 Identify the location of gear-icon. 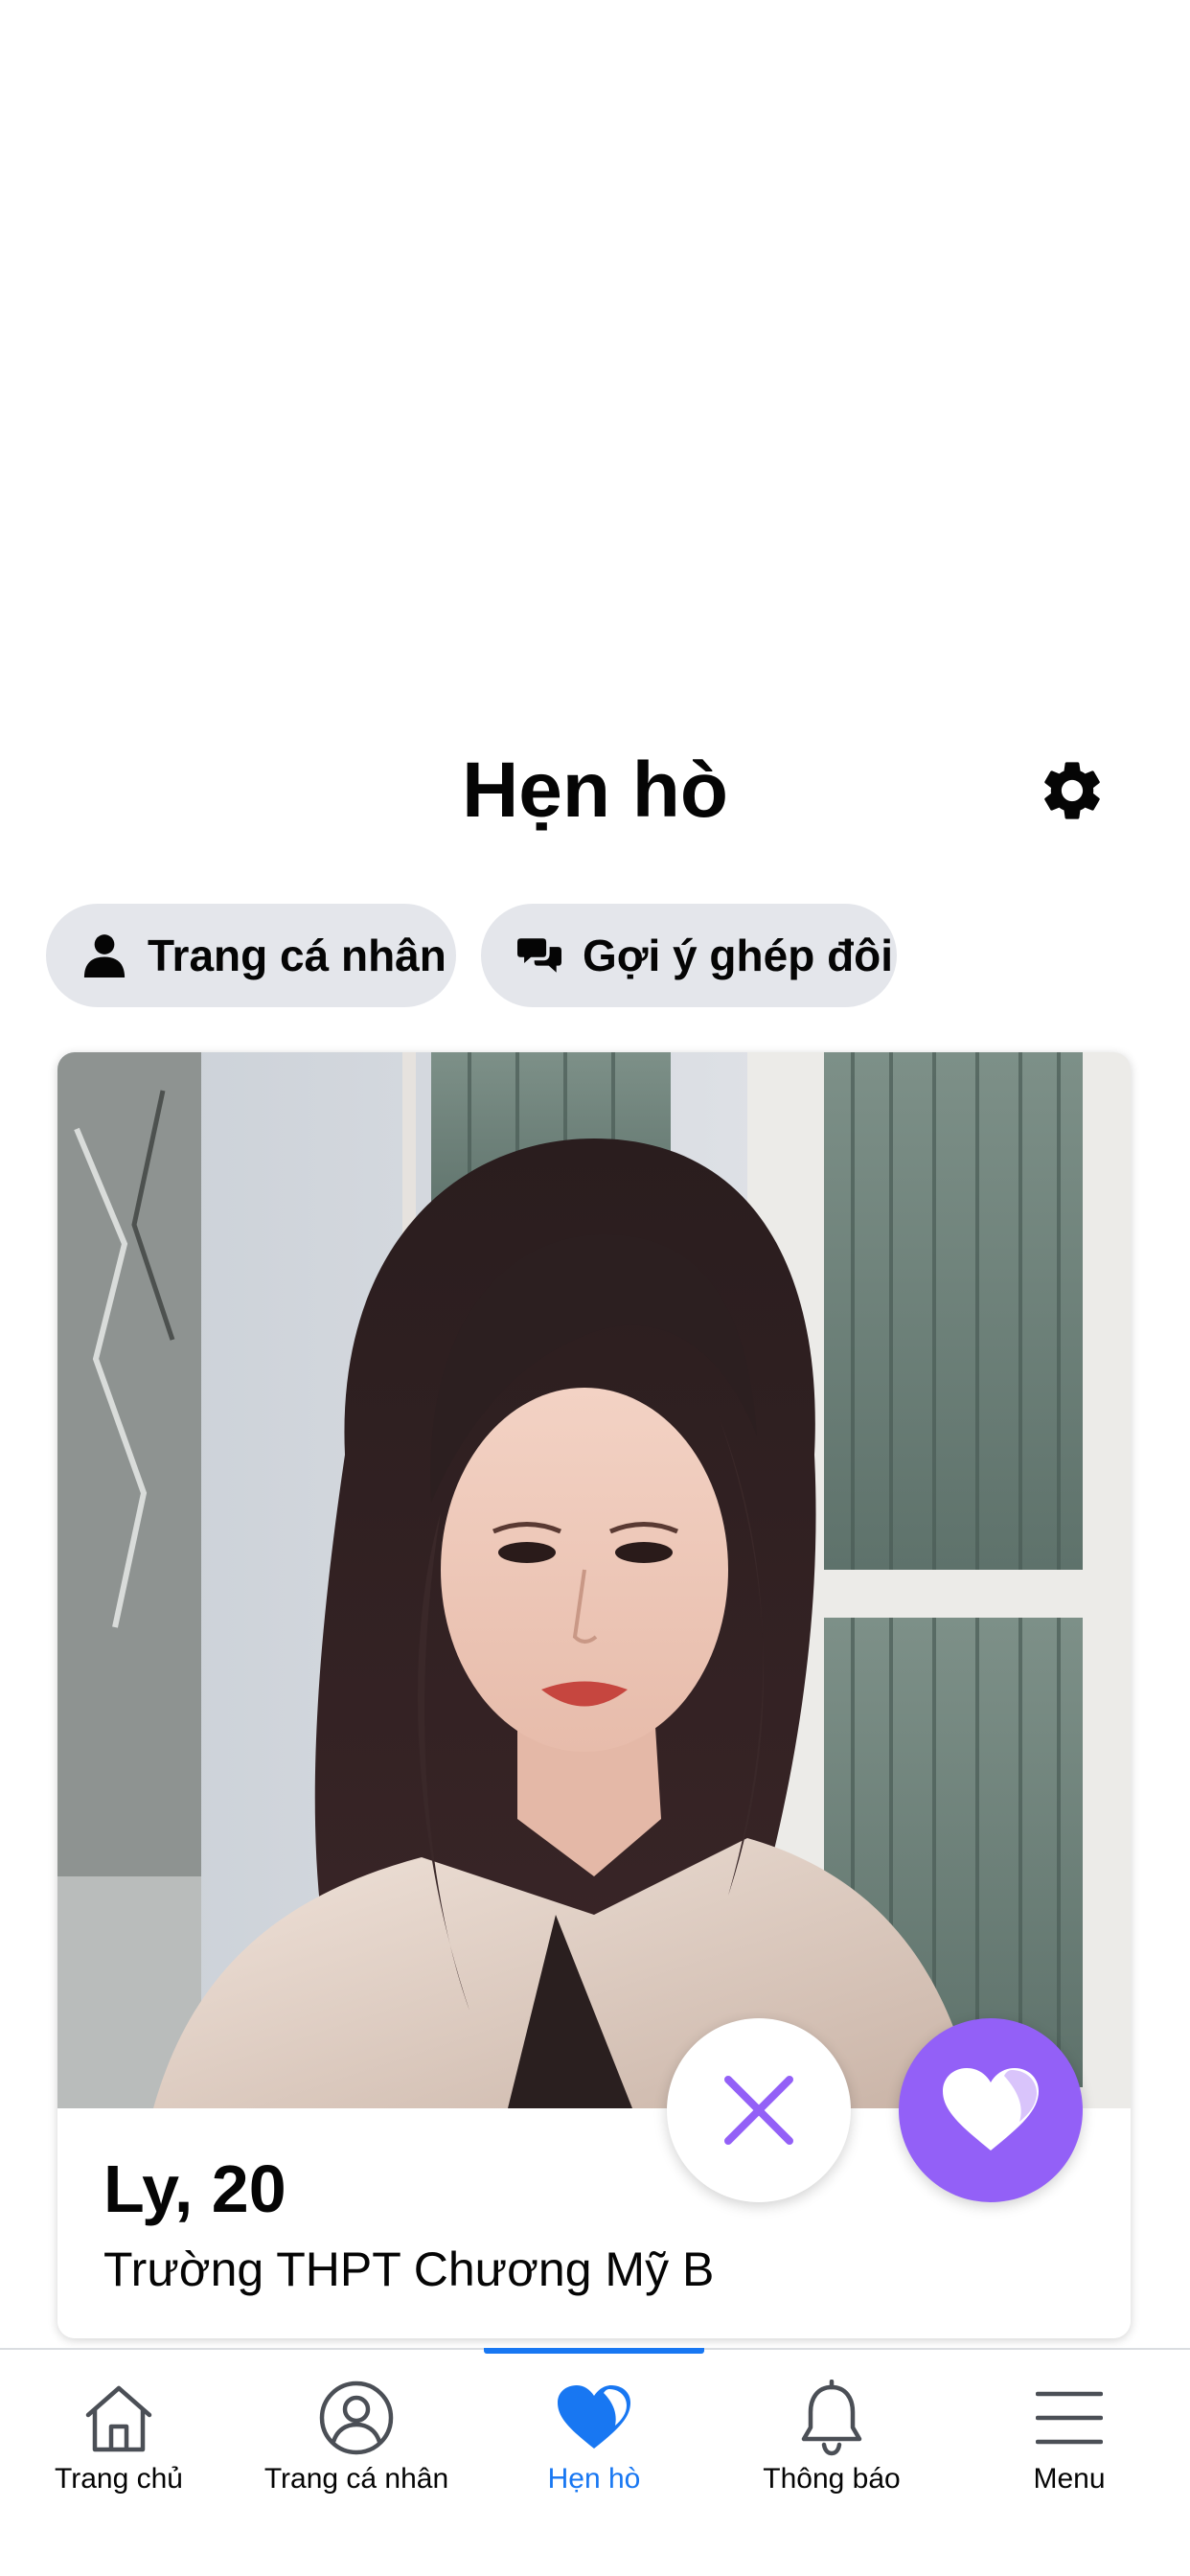
(1072, 790).